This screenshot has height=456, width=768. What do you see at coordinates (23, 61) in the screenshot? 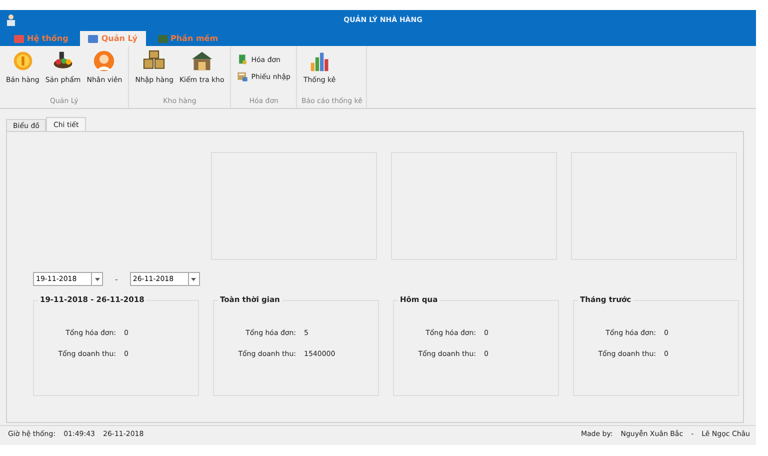
I see `coin-icon` at bounding box center [23, 61].